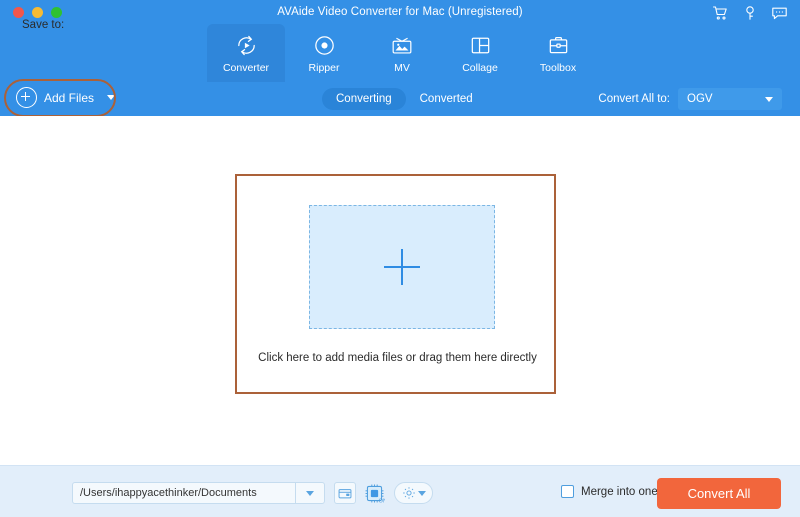 Image resolution: width=800 pixels, height=517 pixels. I want to click on nav-tab-collage: Collage, so click(480, 53).